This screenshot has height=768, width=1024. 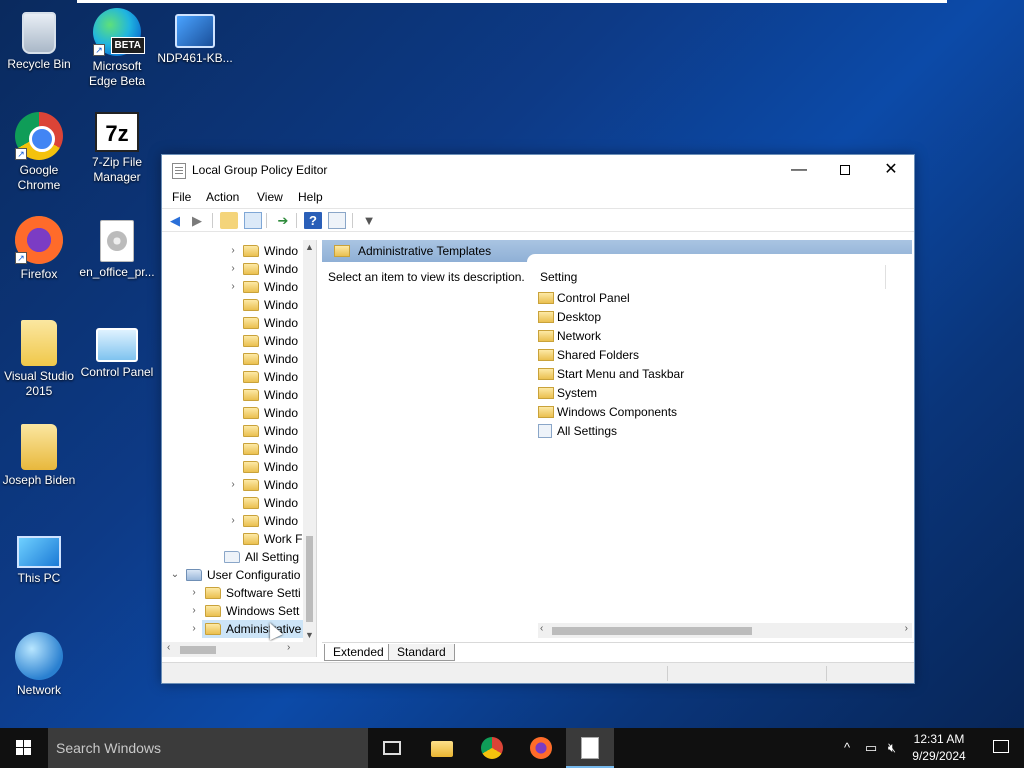 What do you see at coordinates (117, 73) in the screenshot?
I see `desktop-icon-label: Microsoft Edge Beta` at bounding box center [117, 73].